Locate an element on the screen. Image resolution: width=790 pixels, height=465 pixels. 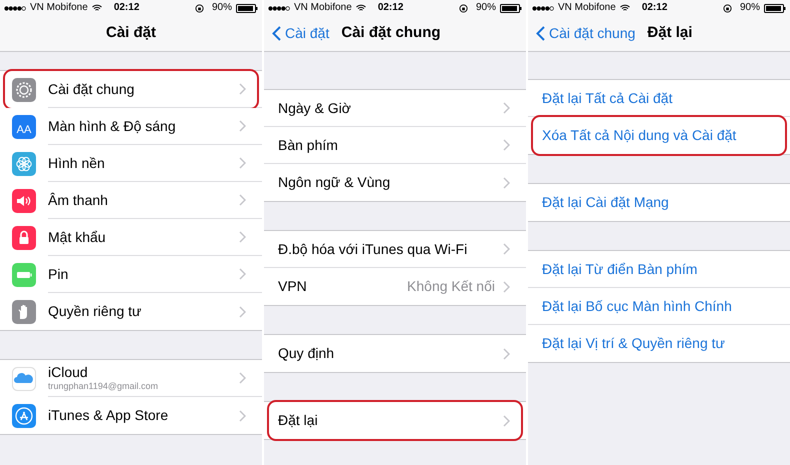
row-label: iCloud is located at coordinates (68, 372).